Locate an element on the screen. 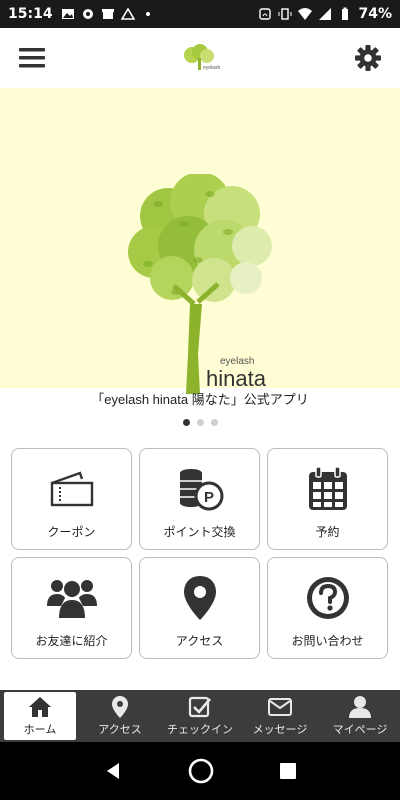 Image resolution: width=400 pixels, height=800 pixels. tile-coupon: クーポン is located at coordinates (71, 499).